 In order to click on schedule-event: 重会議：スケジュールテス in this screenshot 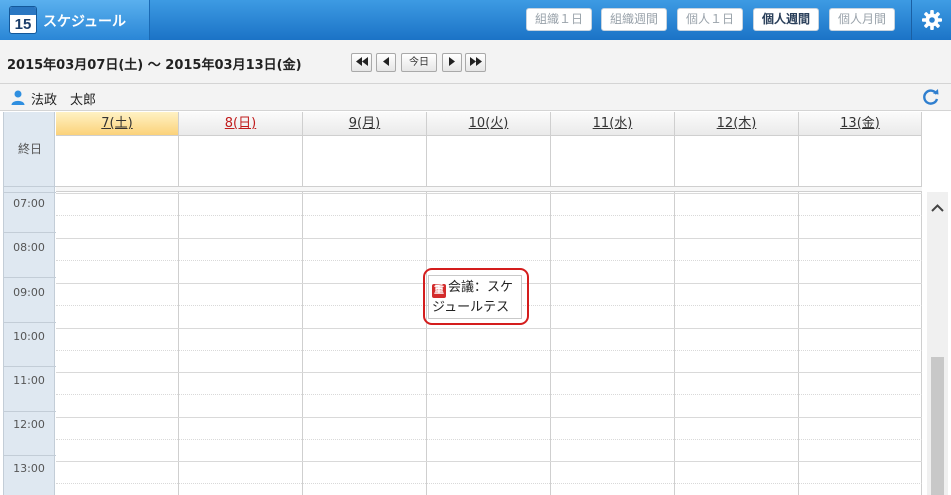, I will do `click(475, 297)`.